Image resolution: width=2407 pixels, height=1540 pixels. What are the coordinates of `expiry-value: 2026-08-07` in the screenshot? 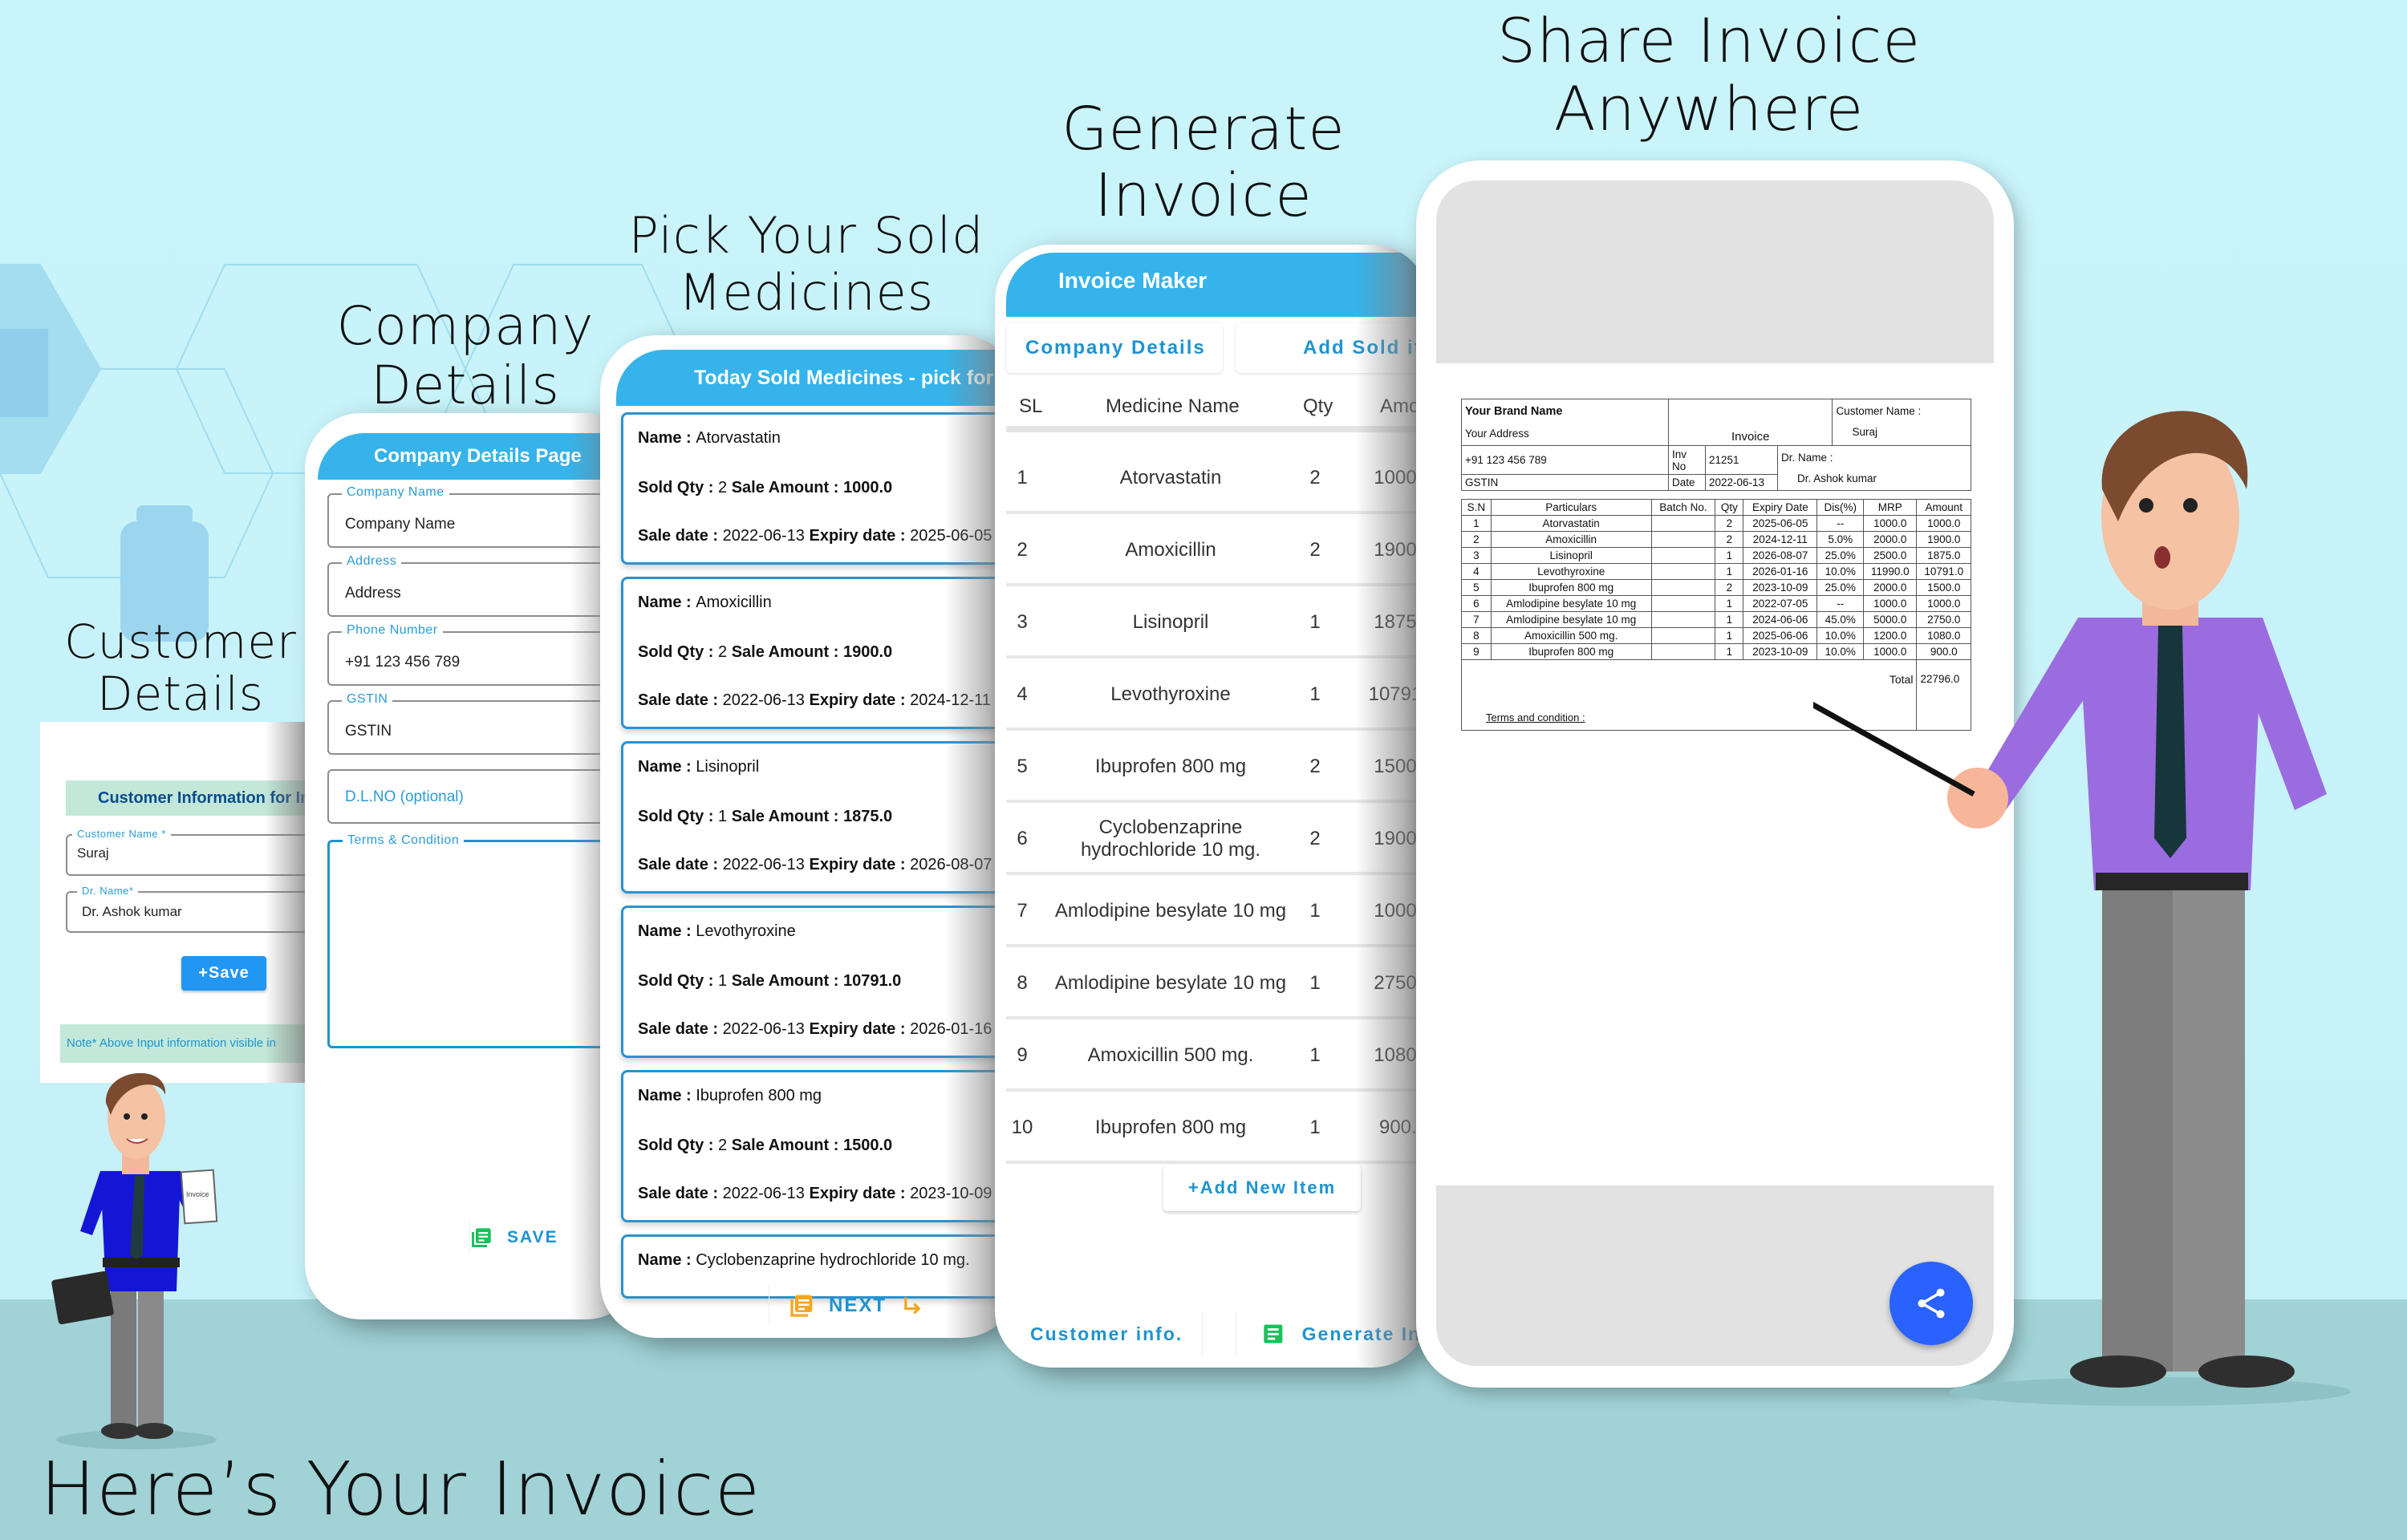 It's located at (951, 864).